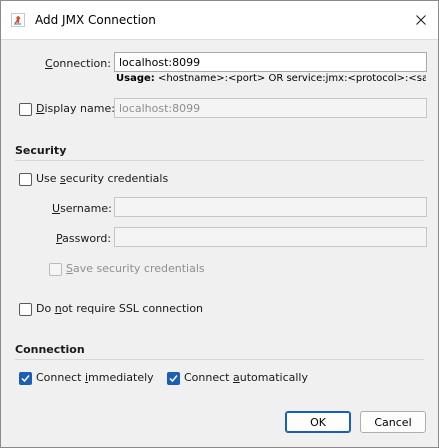  Describe the element at coordinates (25, 309) in the screenshot. I see `do-not-require-ssl-checkbox` at that location.